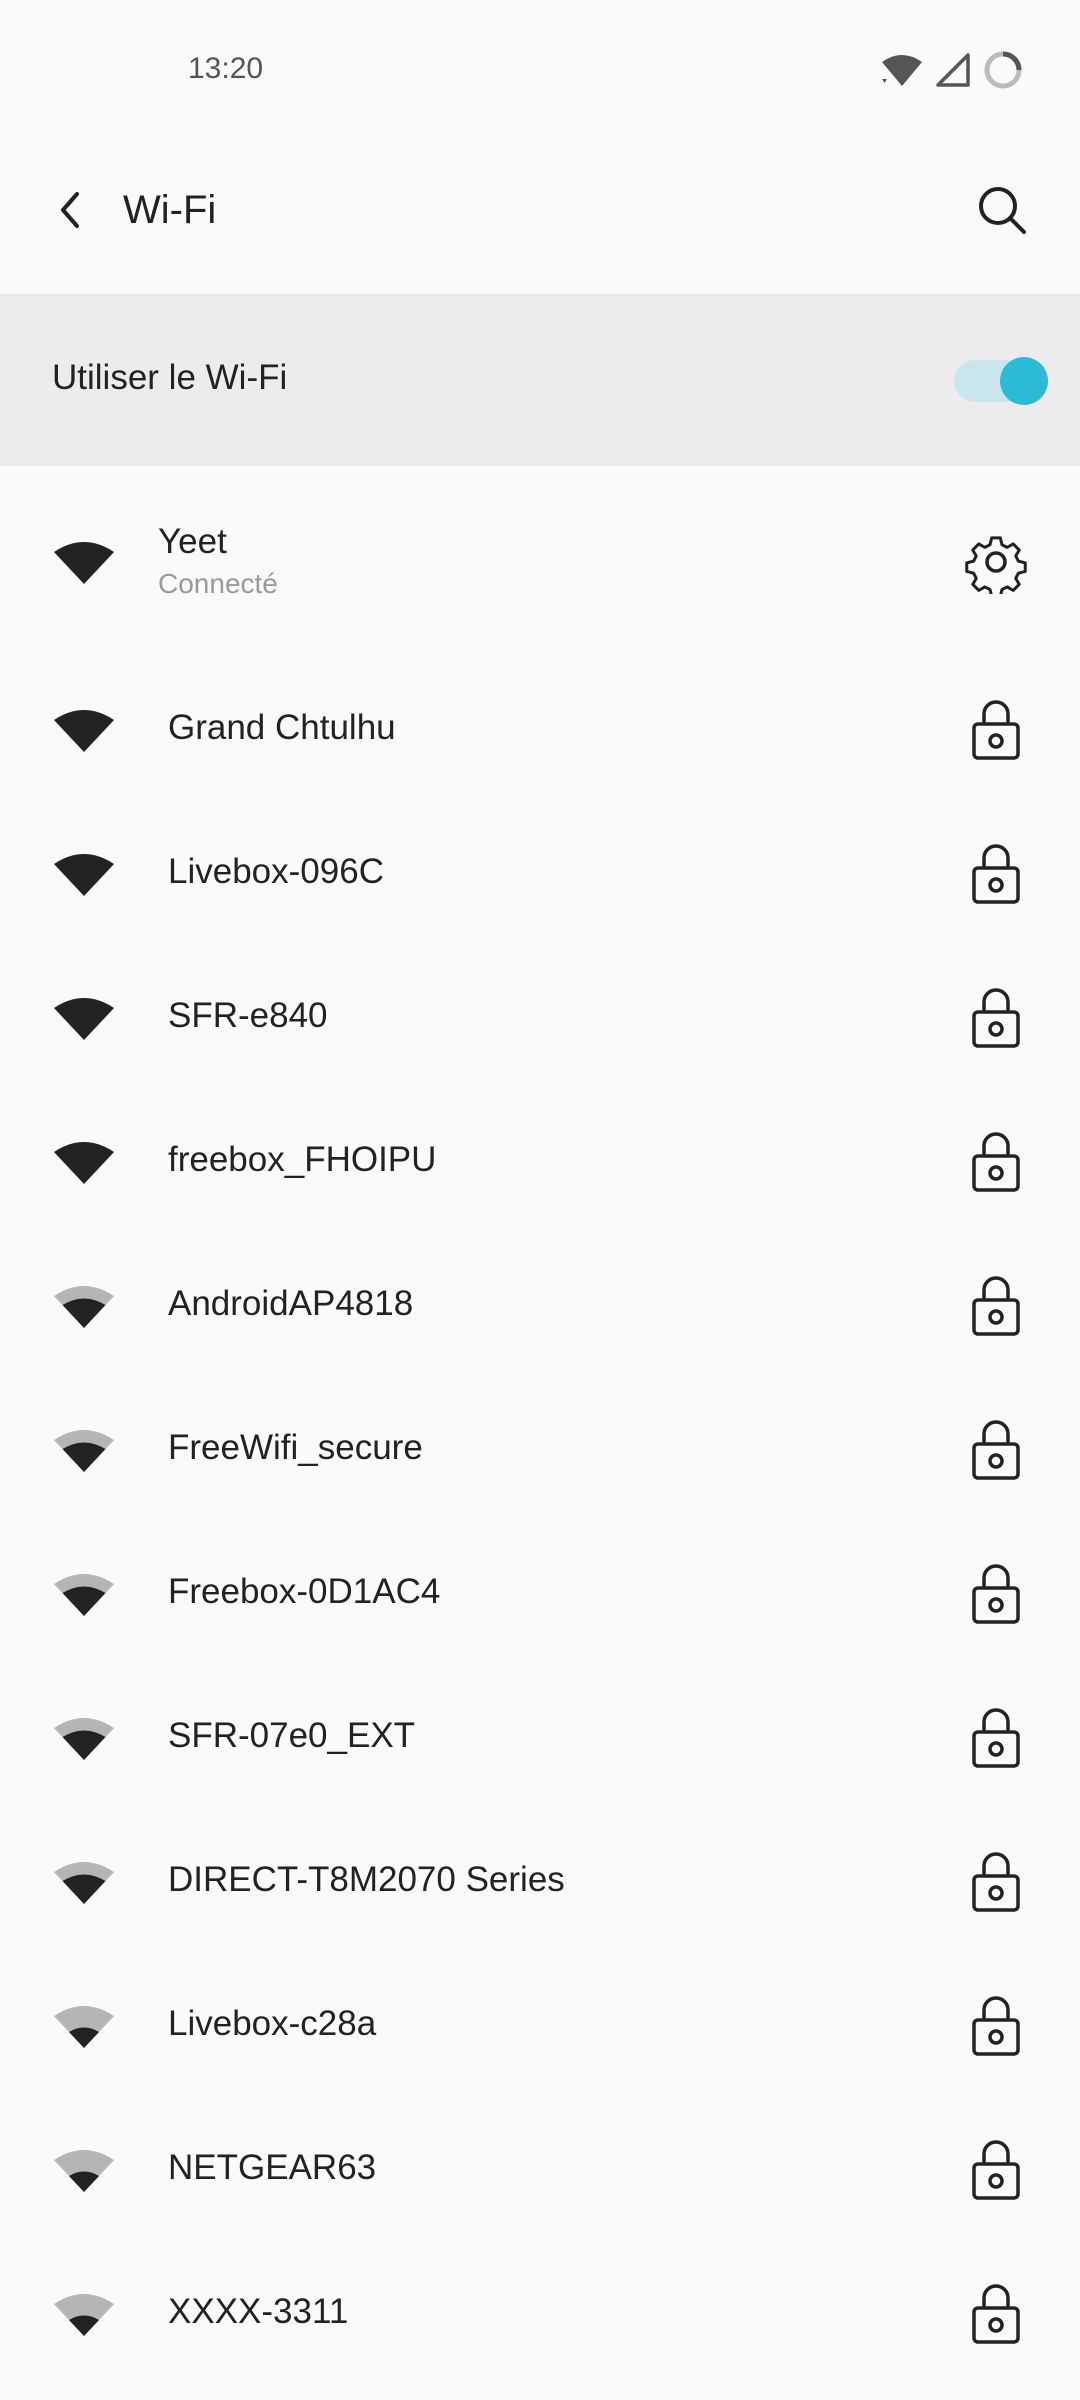  Describe the element at coordinates (1024, 381) in the screenshot. I see `switch-thumb` at that location.